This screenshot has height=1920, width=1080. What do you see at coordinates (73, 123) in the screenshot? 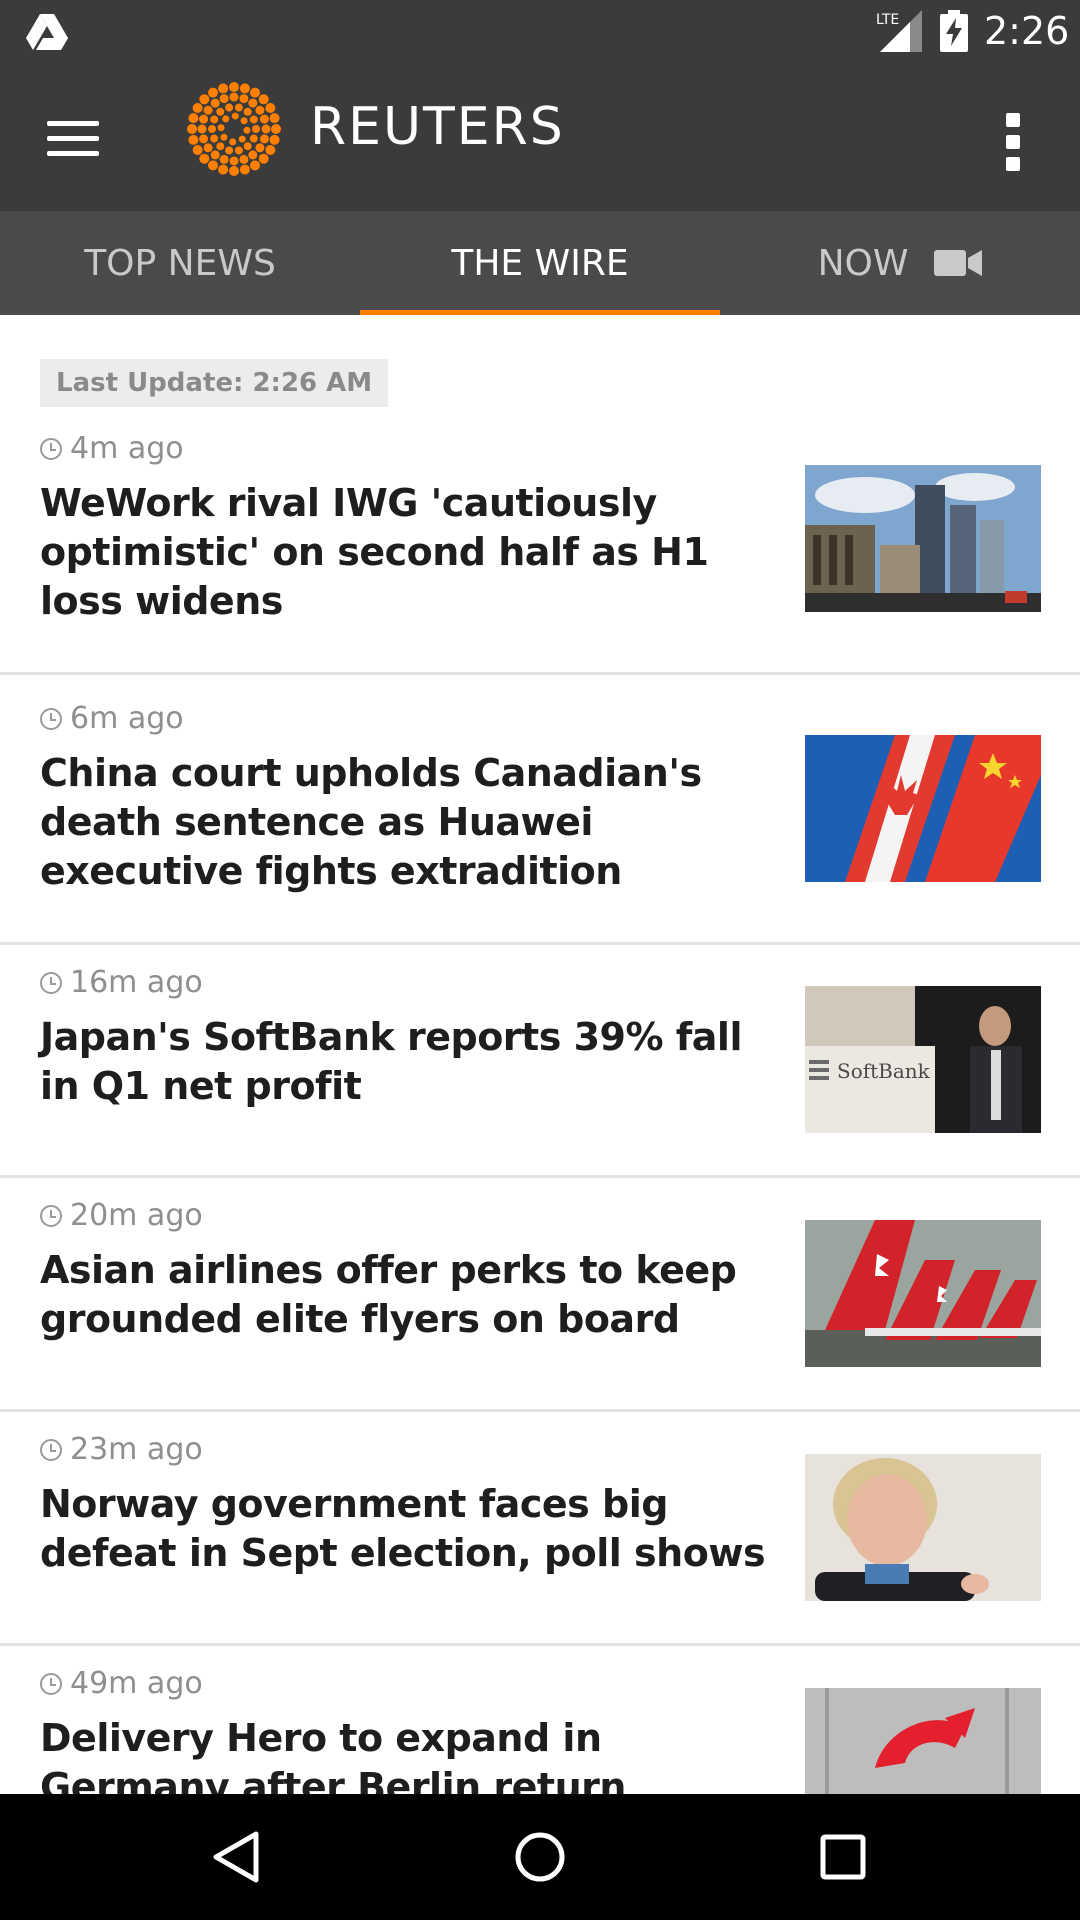
I see `menu-icon` at bounding box center [73, 123].